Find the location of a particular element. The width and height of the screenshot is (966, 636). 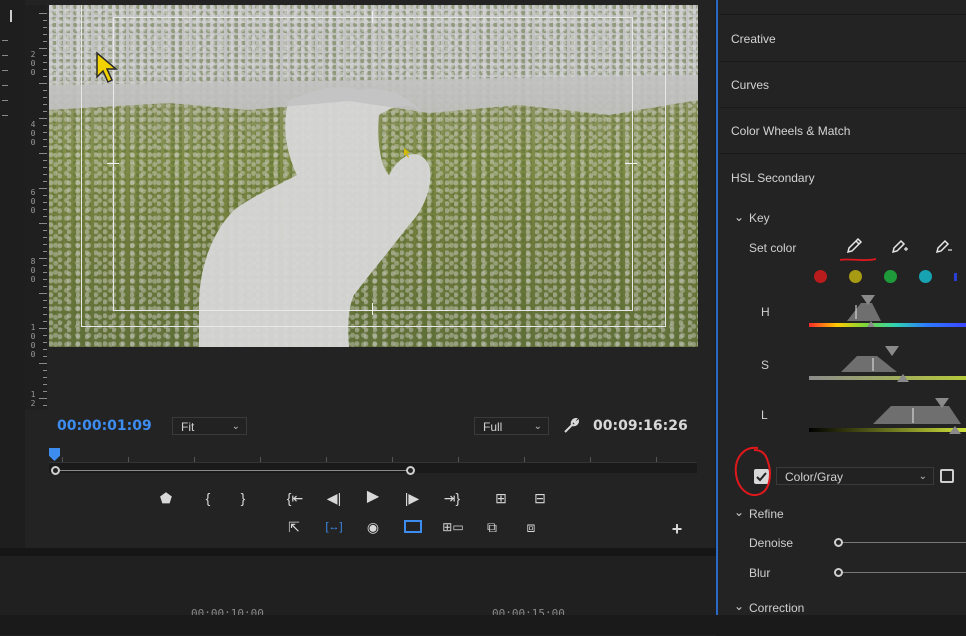

mark-in-icon: { is located at coordinates (208, 498).